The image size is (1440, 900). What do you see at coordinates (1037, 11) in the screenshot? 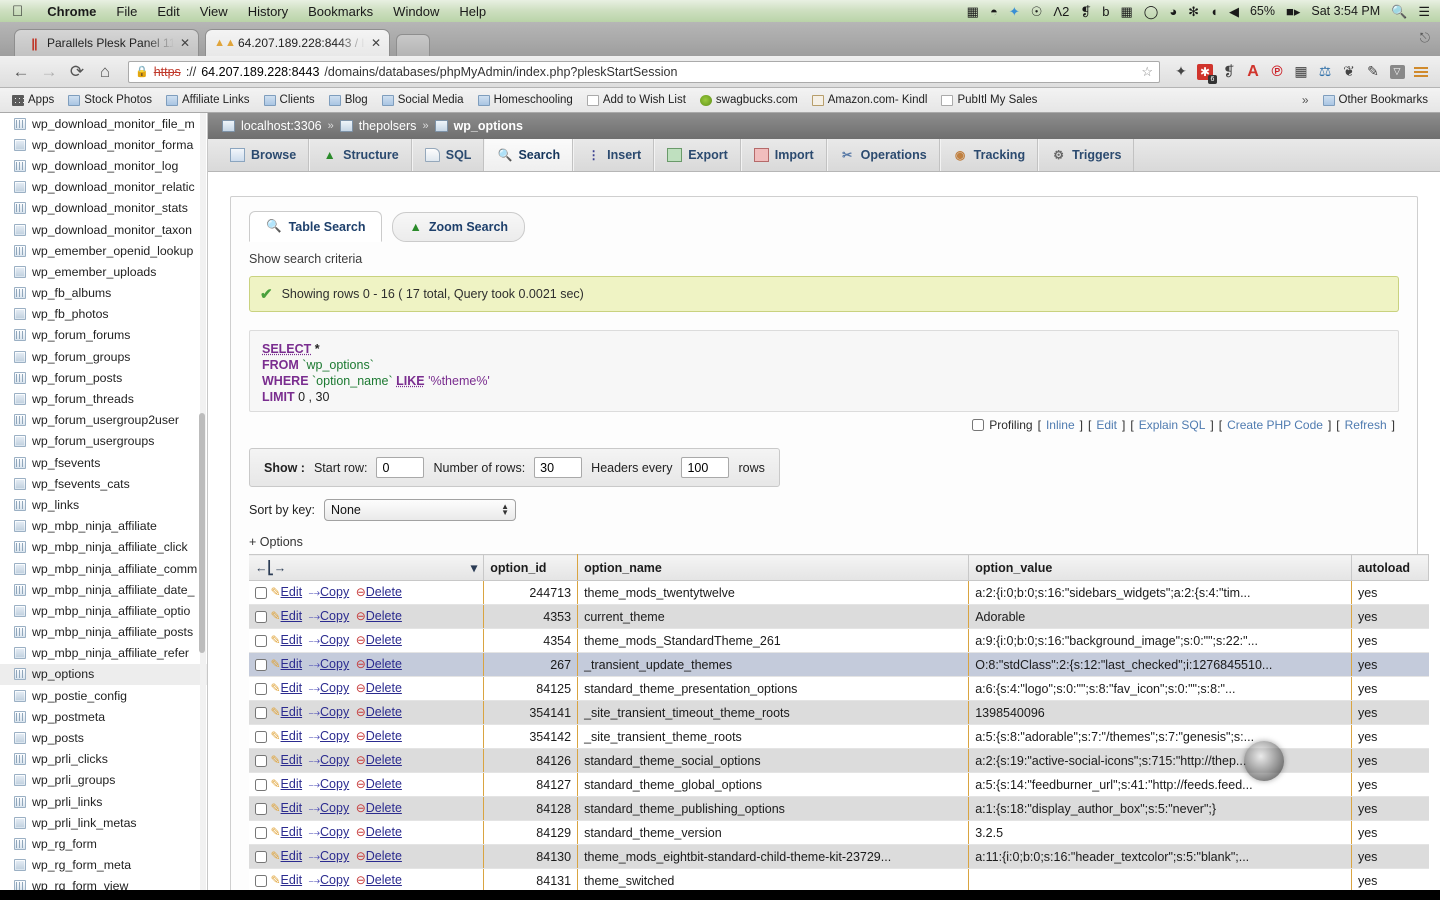
I see `bell-icon: ☉` at bounding box center [1037, 11].